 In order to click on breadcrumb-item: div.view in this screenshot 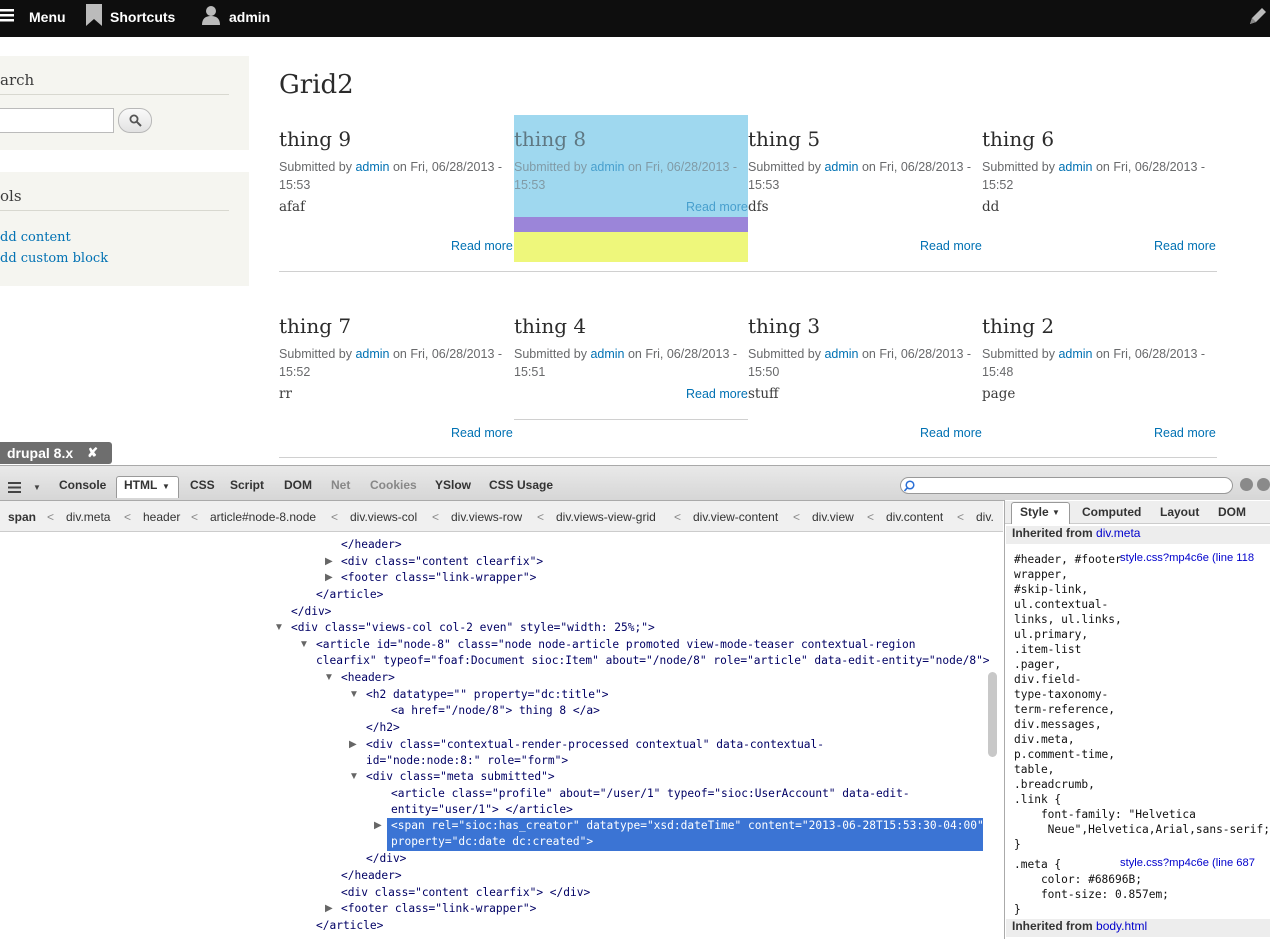, I will do `click(833, 517)`.